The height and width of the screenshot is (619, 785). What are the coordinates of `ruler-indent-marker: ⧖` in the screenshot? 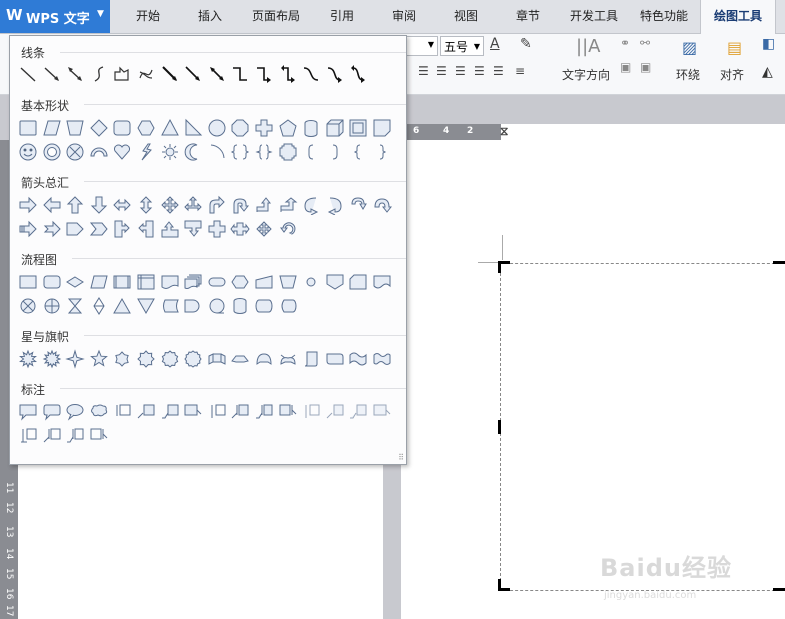 It's located at (504, 131).